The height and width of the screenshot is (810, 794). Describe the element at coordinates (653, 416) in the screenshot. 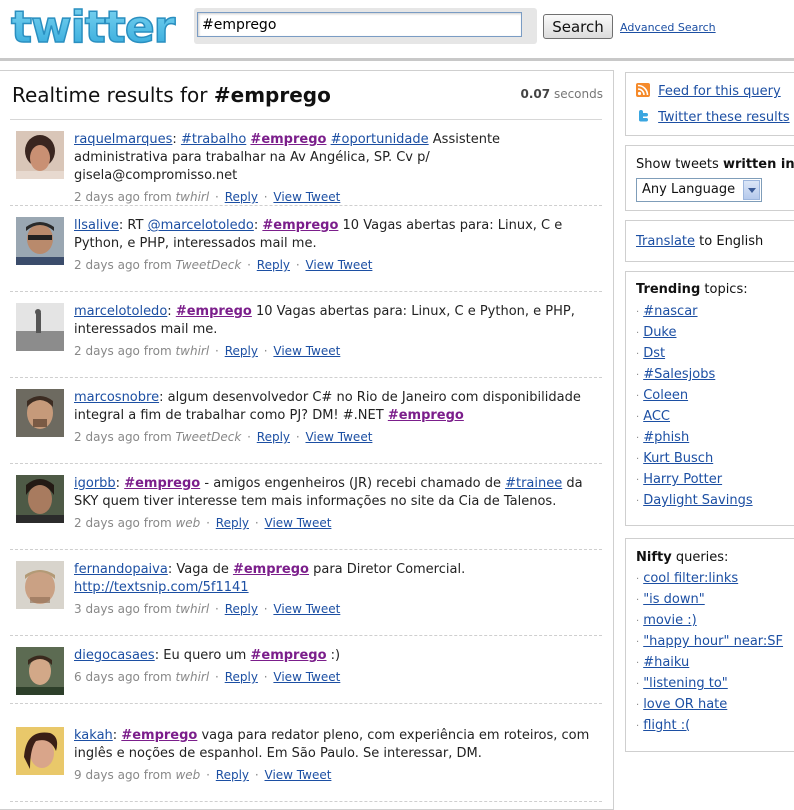

I see `trending-item: · ACC` at that location.